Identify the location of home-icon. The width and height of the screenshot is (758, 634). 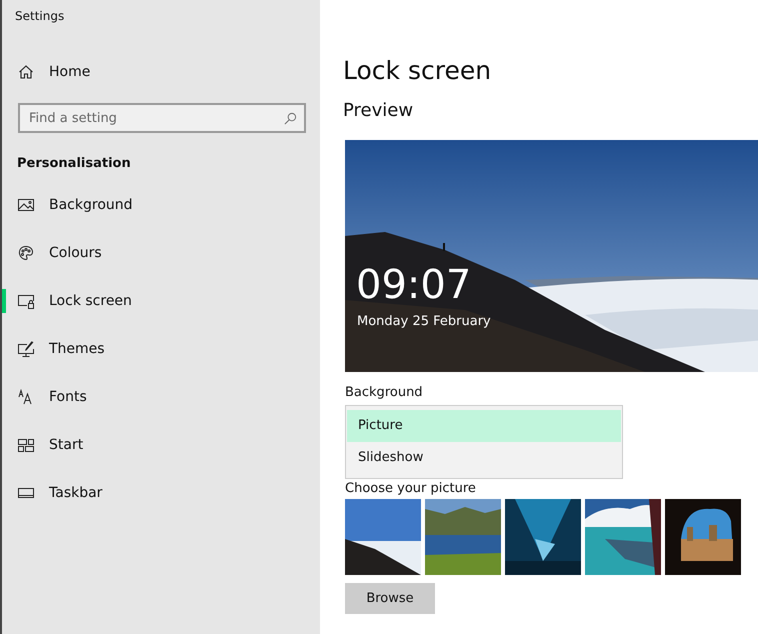
(26, 72).